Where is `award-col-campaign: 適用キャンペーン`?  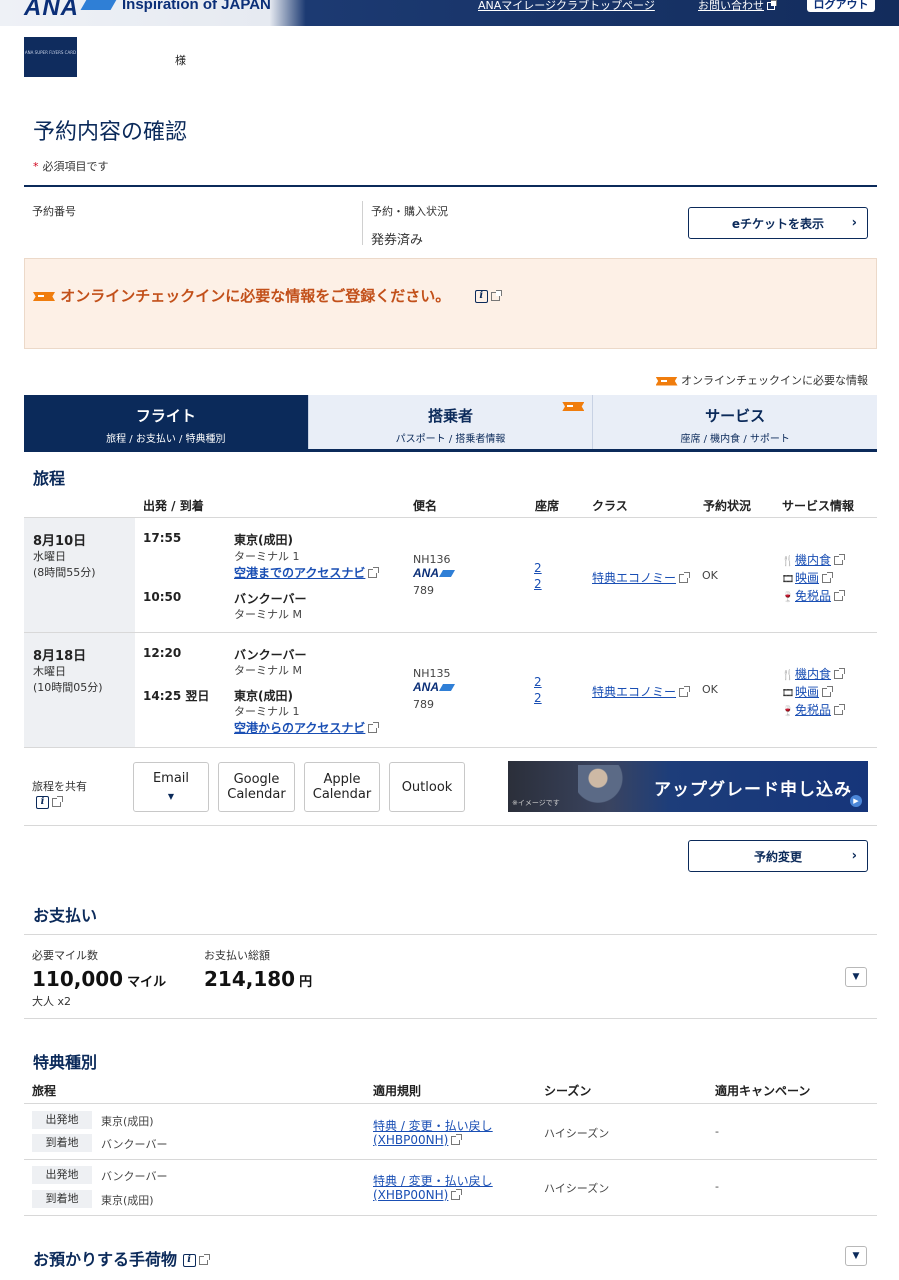
award-col-campaign: 適用キャンペーン is located at coordinates (763, 1091).